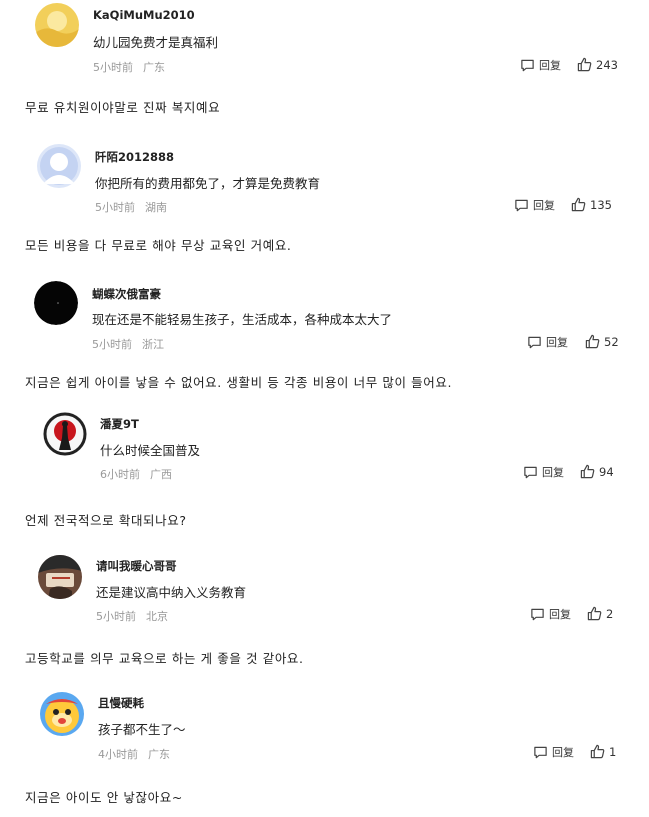  I want to click on comment-meta: 5小时前 广东, so click(129, 67).